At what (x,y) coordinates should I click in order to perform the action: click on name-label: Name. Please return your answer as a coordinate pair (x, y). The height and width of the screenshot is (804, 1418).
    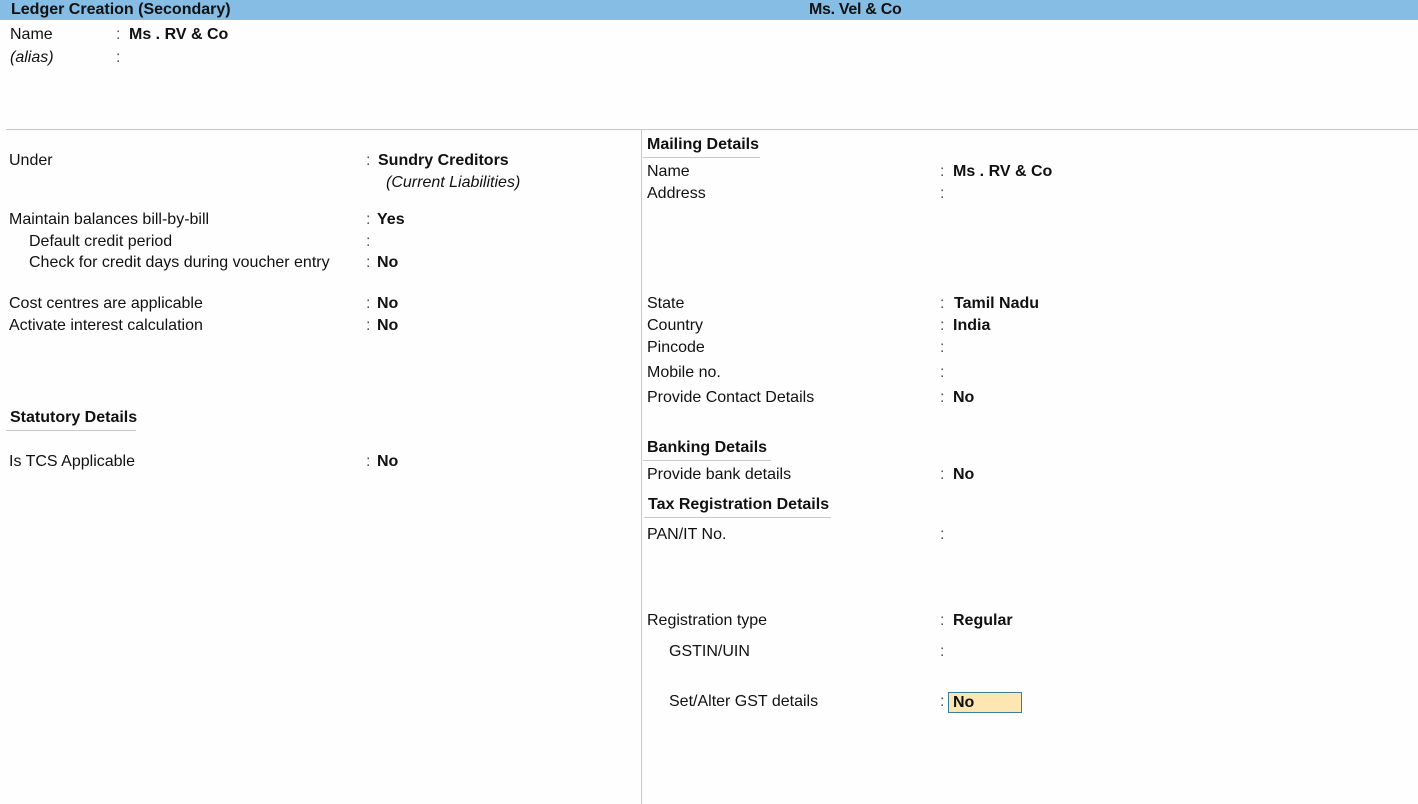
    Looking at the image, I should click on (31, 34).